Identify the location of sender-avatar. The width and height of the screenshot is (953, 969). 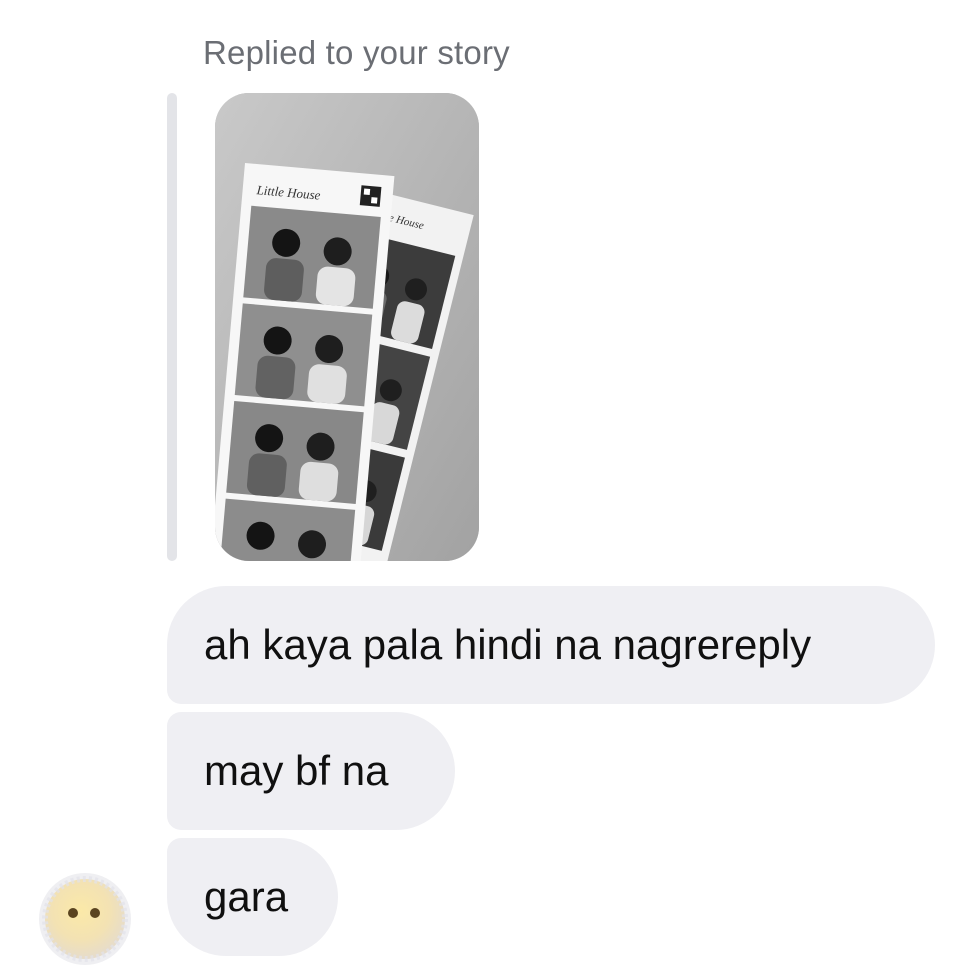
(85, 919).